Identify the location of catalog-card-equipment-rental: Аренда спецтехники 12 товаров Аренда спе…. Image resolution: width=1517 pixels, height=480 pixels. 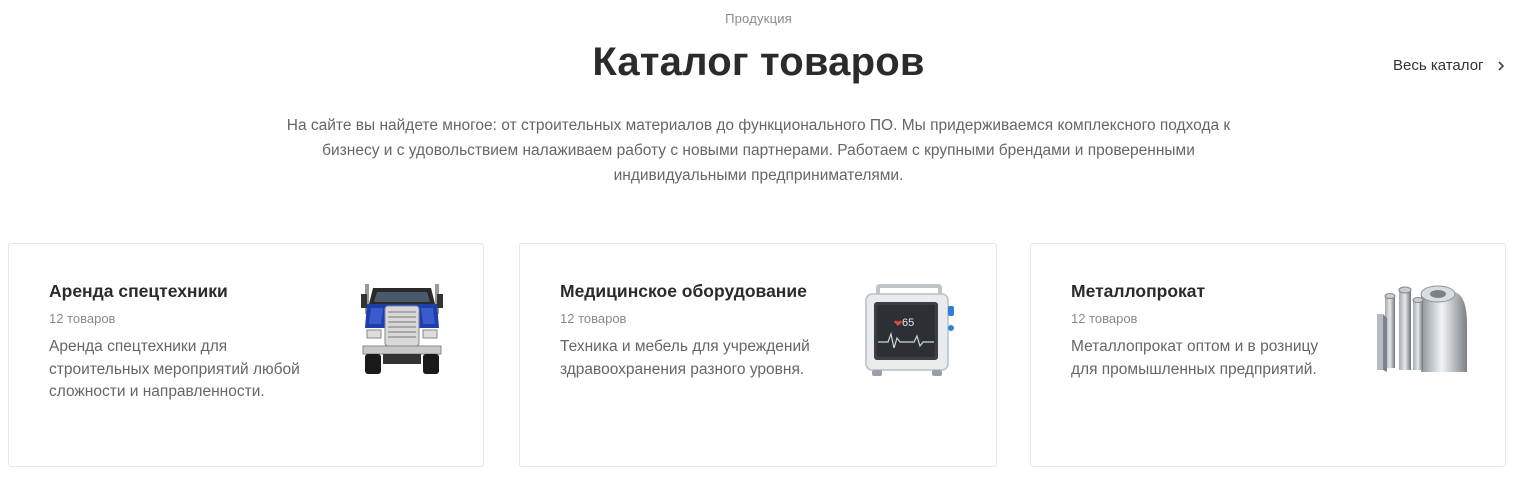
(246, 355).